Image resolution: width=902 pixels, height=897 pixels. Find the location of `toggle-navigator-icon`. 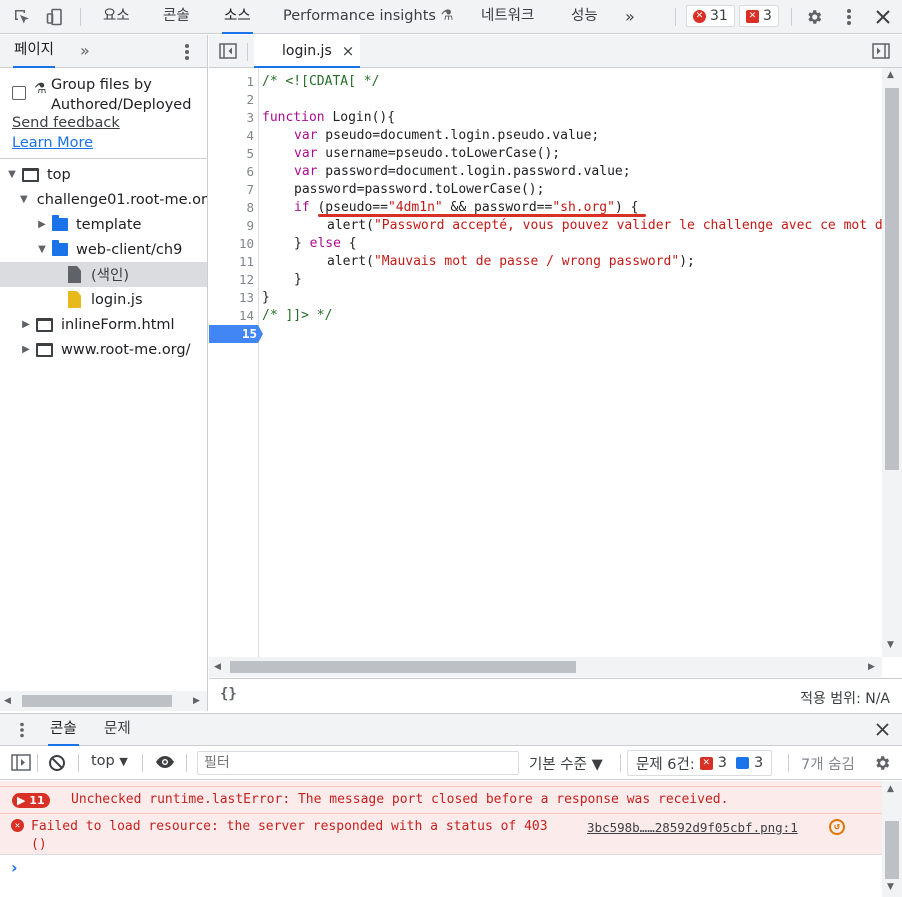

toggle-navigator-icon is located at coordinates (228, 53).